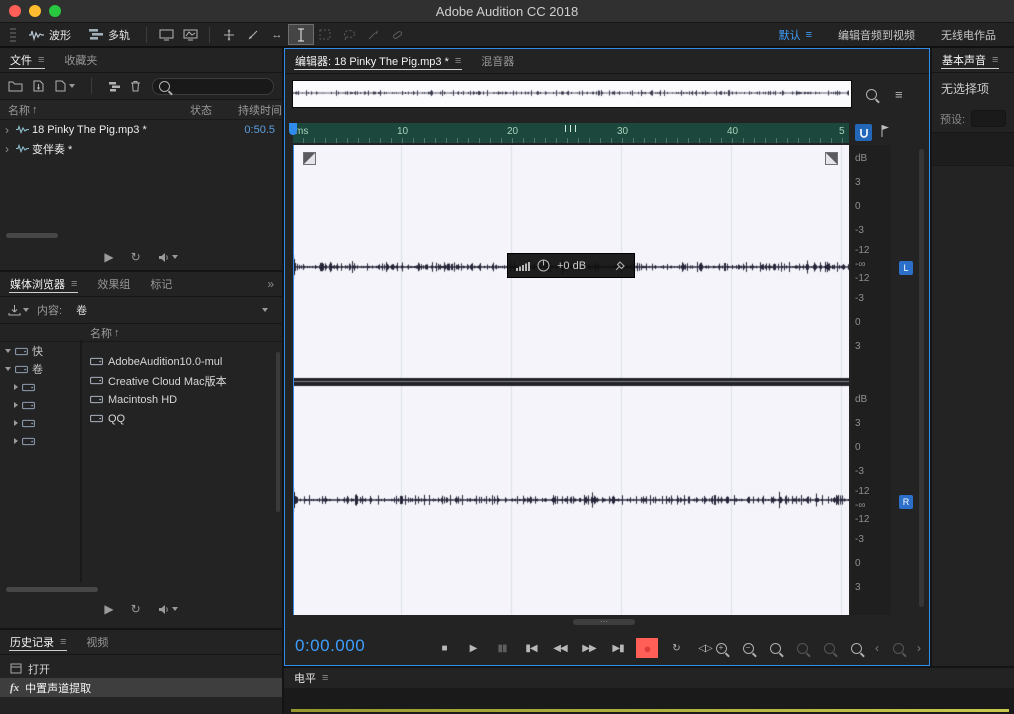 The height and width of the screenshot is (714, 1014). I want to click on file-row: › 变伴奏 *, so click(141, 148).